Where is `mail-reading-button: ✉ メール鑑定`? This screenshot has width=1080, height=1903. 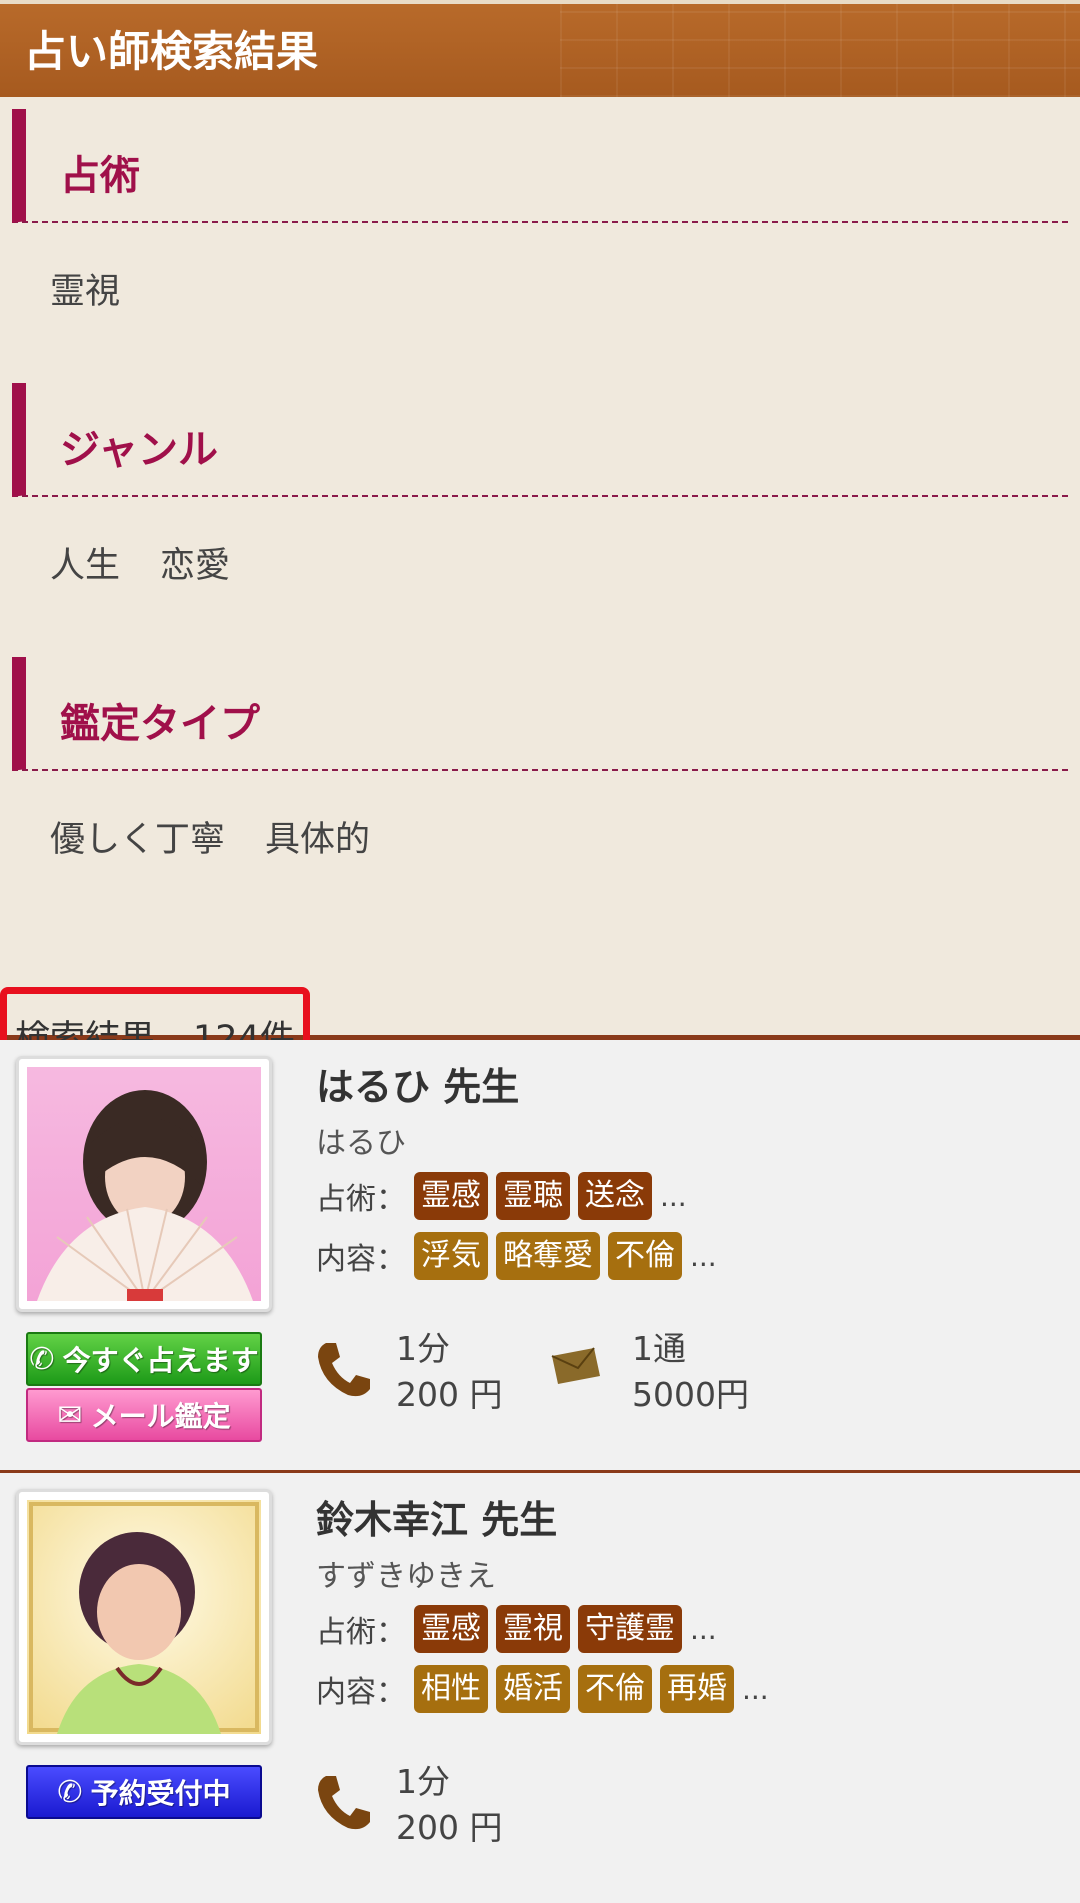
mail-reading-button: ✉ メール鑑定 is located at coordinates (144, 1415).